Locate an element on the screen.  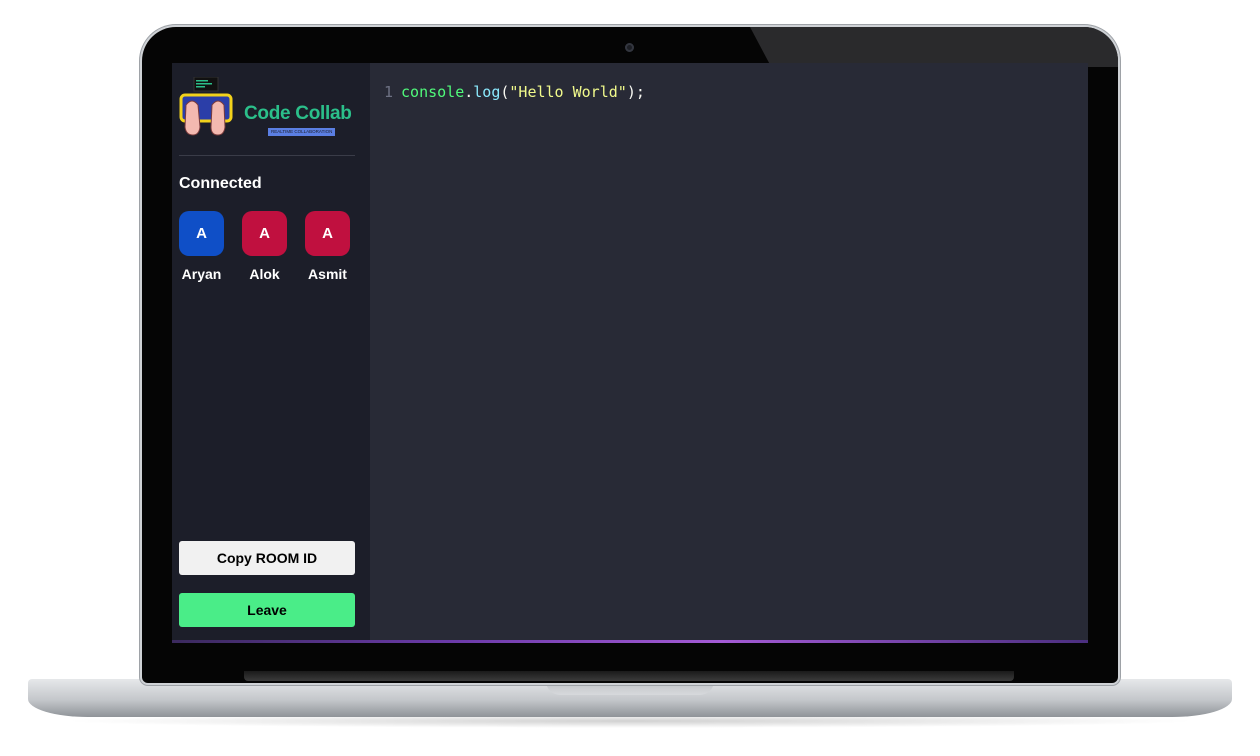
code-token-method: log is located at coordinates (487, 92).